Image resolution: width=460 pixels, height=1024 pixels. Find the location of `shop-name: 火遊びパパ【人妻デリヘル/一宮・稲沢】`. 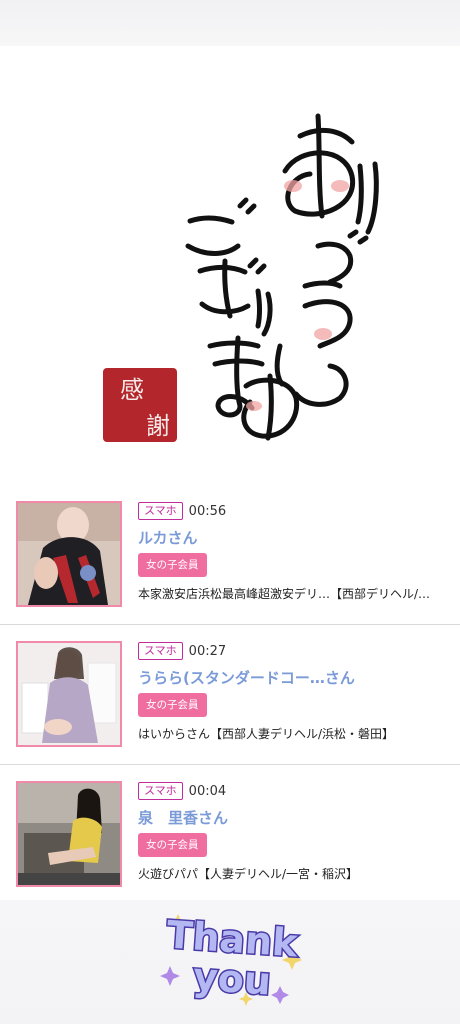

shop-name: 火遊びパパ【人妻デリヘル/一宮・稲沢】 is located at coordinates (296, 873).